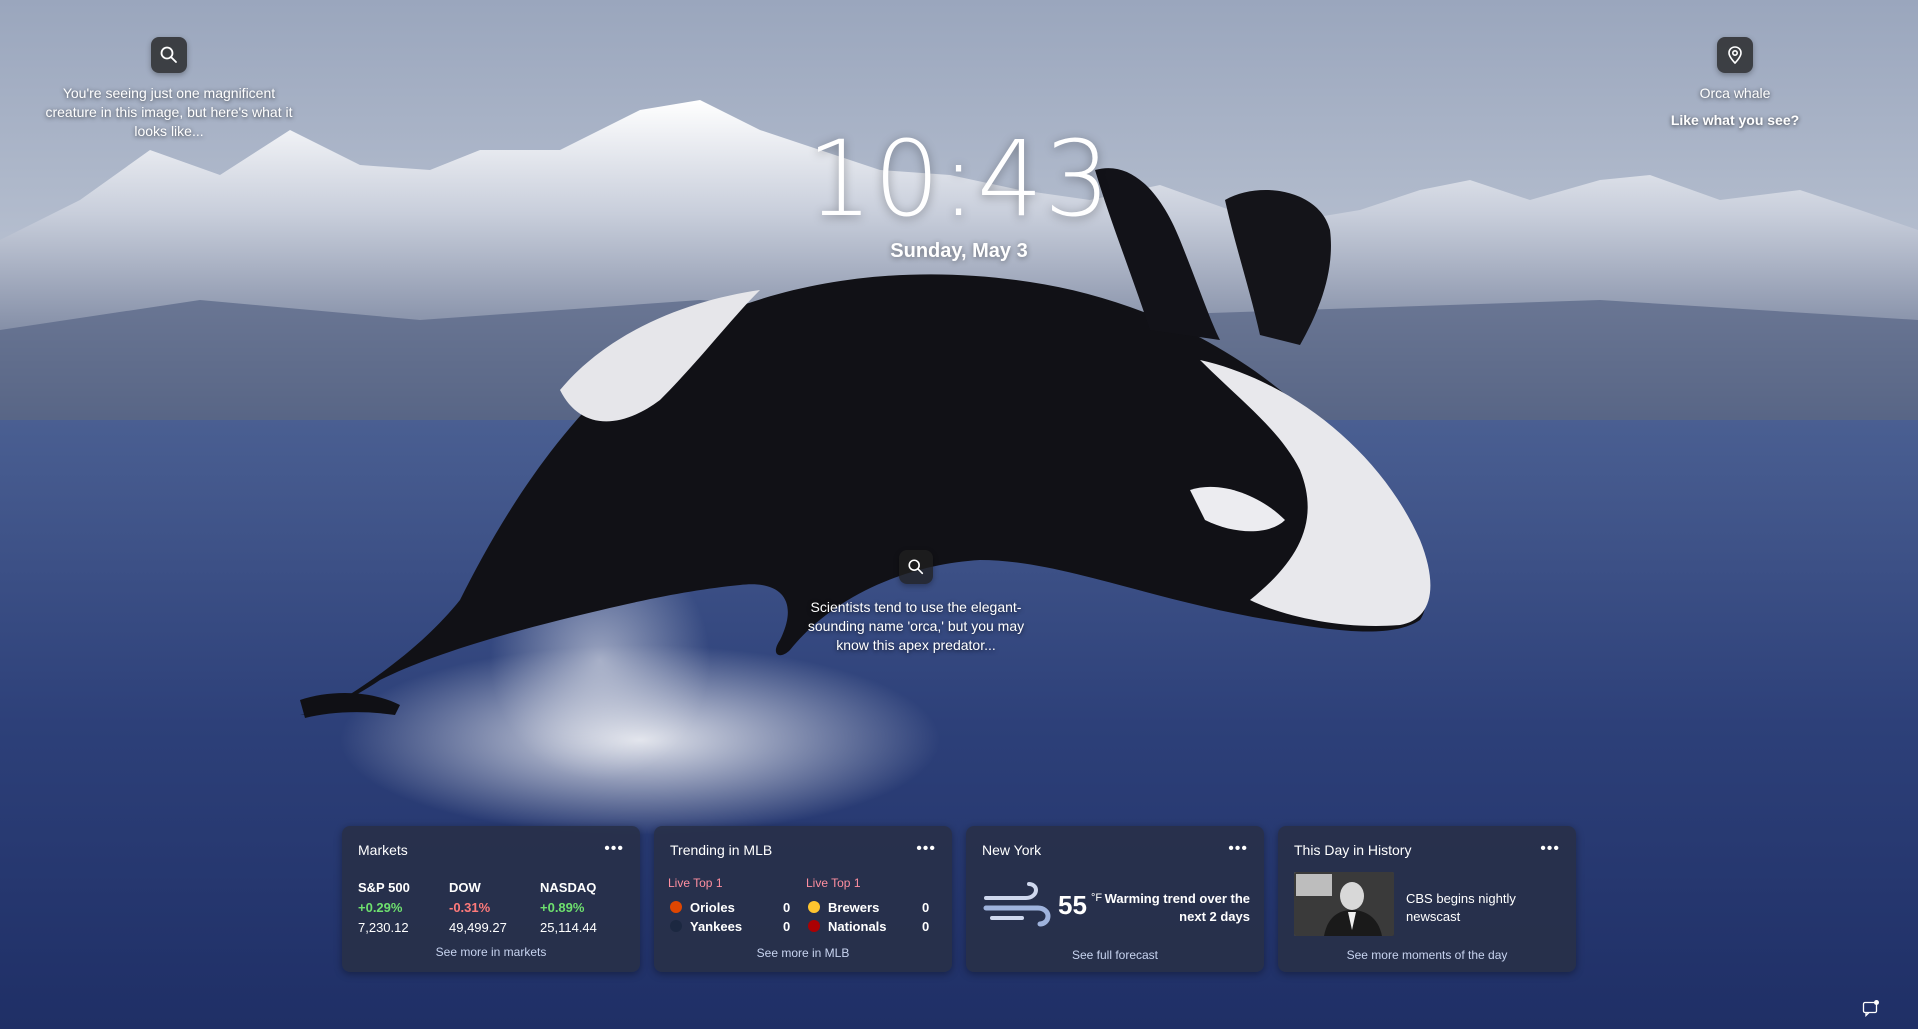  What do you see at coordinates (721, 850) in the screenshot?
I see `widget-title: Trending in MLB` at bounding box center [721, 850].